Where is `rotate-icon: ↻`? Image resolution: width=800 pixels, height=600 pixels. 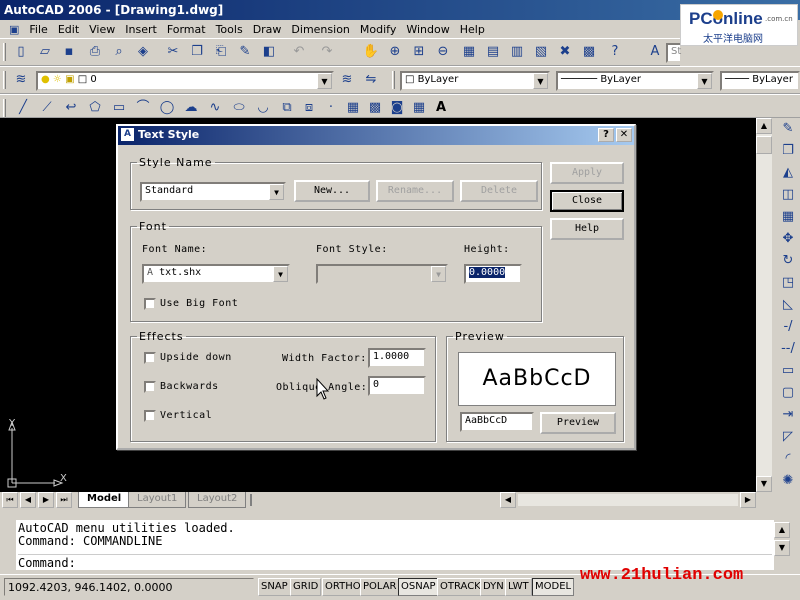 rotate-icon: ↻ is located at coordinates (788, 261).